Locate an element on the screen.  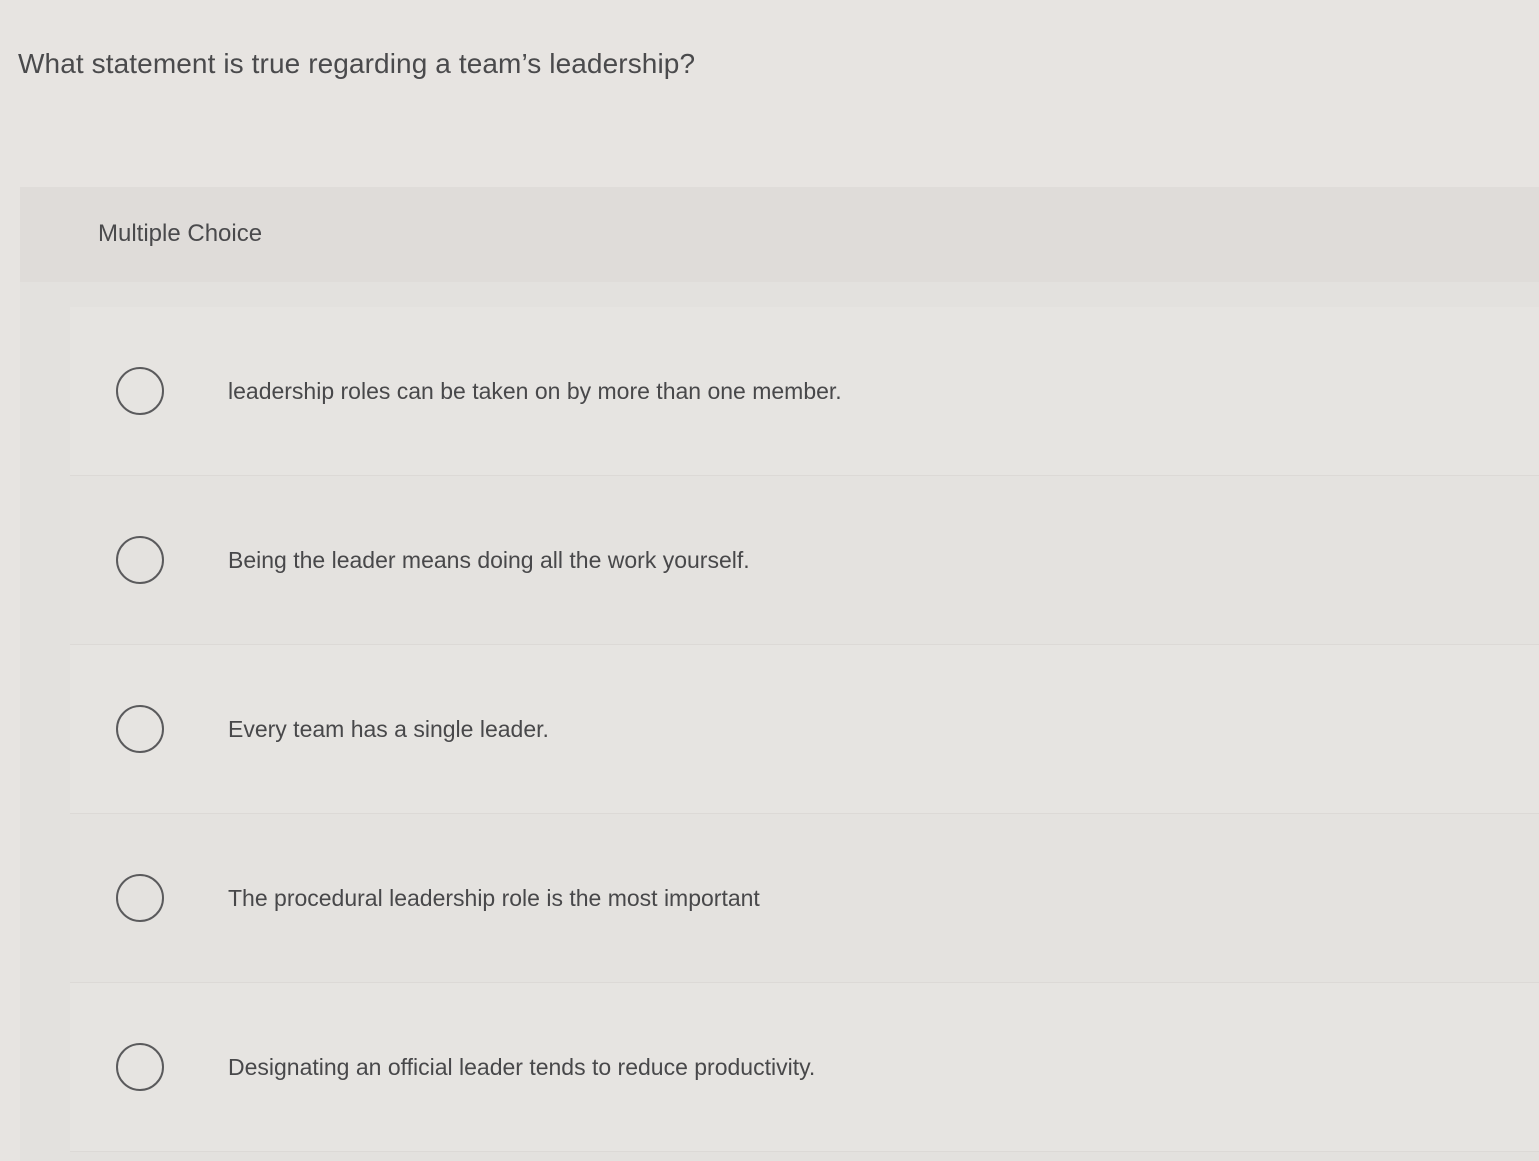
answer-option: Every team has a single leader. is located at coordinates (804, 729).